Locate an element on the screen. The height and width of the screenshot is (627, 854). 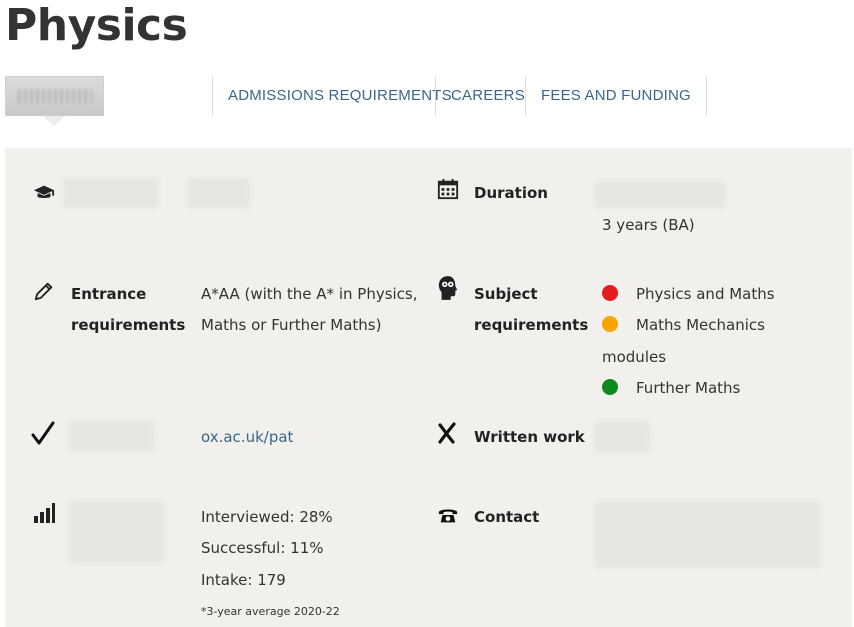
head-brain-icon is located at coordinates (448, 288).